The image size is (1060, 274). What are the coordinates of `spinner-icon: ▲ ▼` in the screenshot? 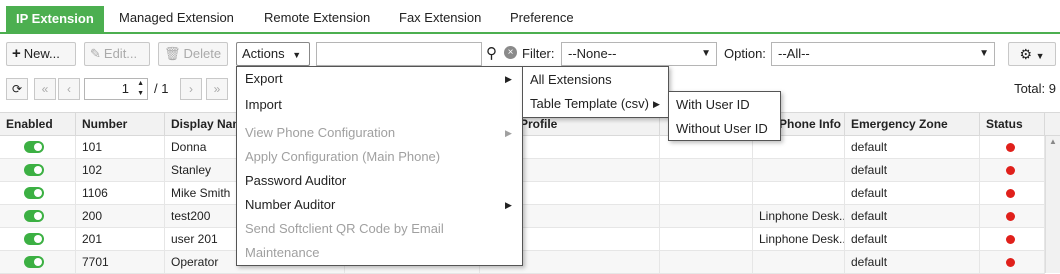 It's located at (140, 89).